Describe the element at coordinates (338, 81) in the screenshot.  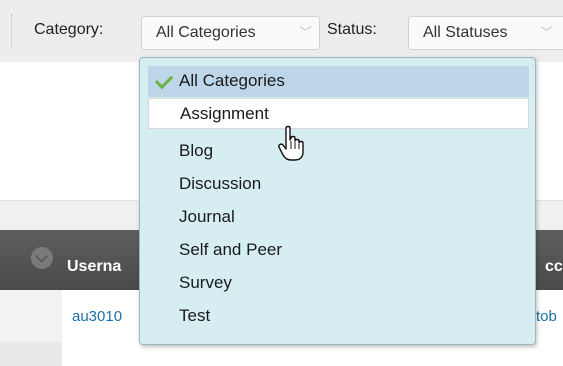
I see `dropdown-option-all-categories: All Categories` at that location.